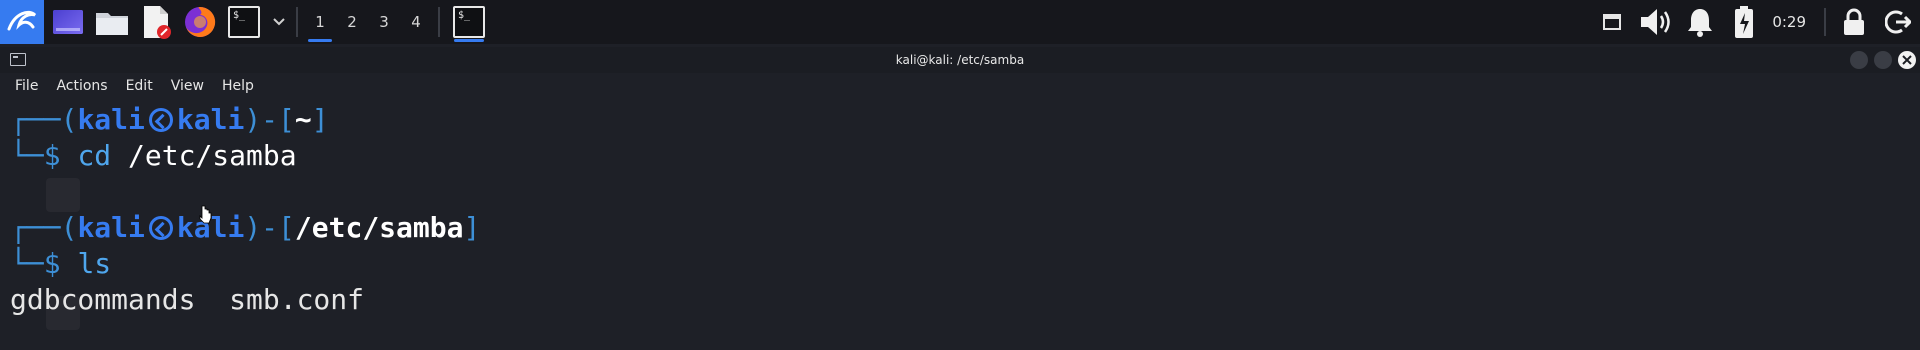 The width and height of the screenshot is (1920, 350). What do you see at coordinates (379, 227) in the screenshot?
I see `prompt-path: /etc/samba` at bounding box center [379, 227].